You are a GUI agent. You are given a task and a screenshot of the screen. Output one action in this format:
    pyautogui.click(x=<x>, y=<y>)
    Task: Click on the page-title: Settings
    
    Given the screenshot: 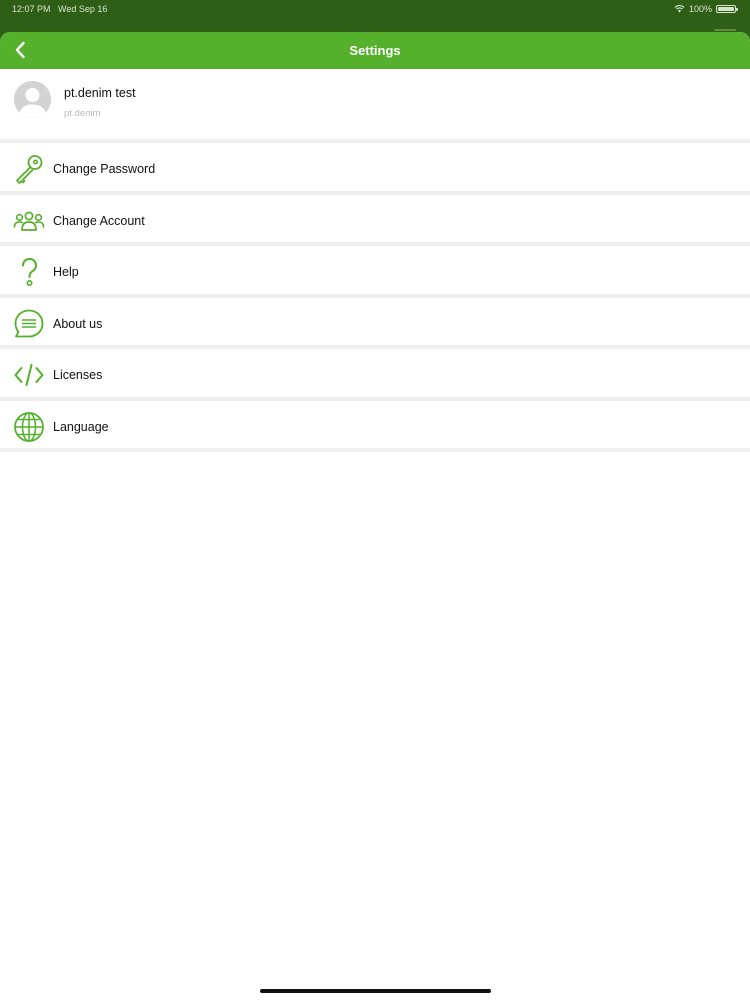 What is the action you would take?
    pyautogui.click(x=375, y=50)
    